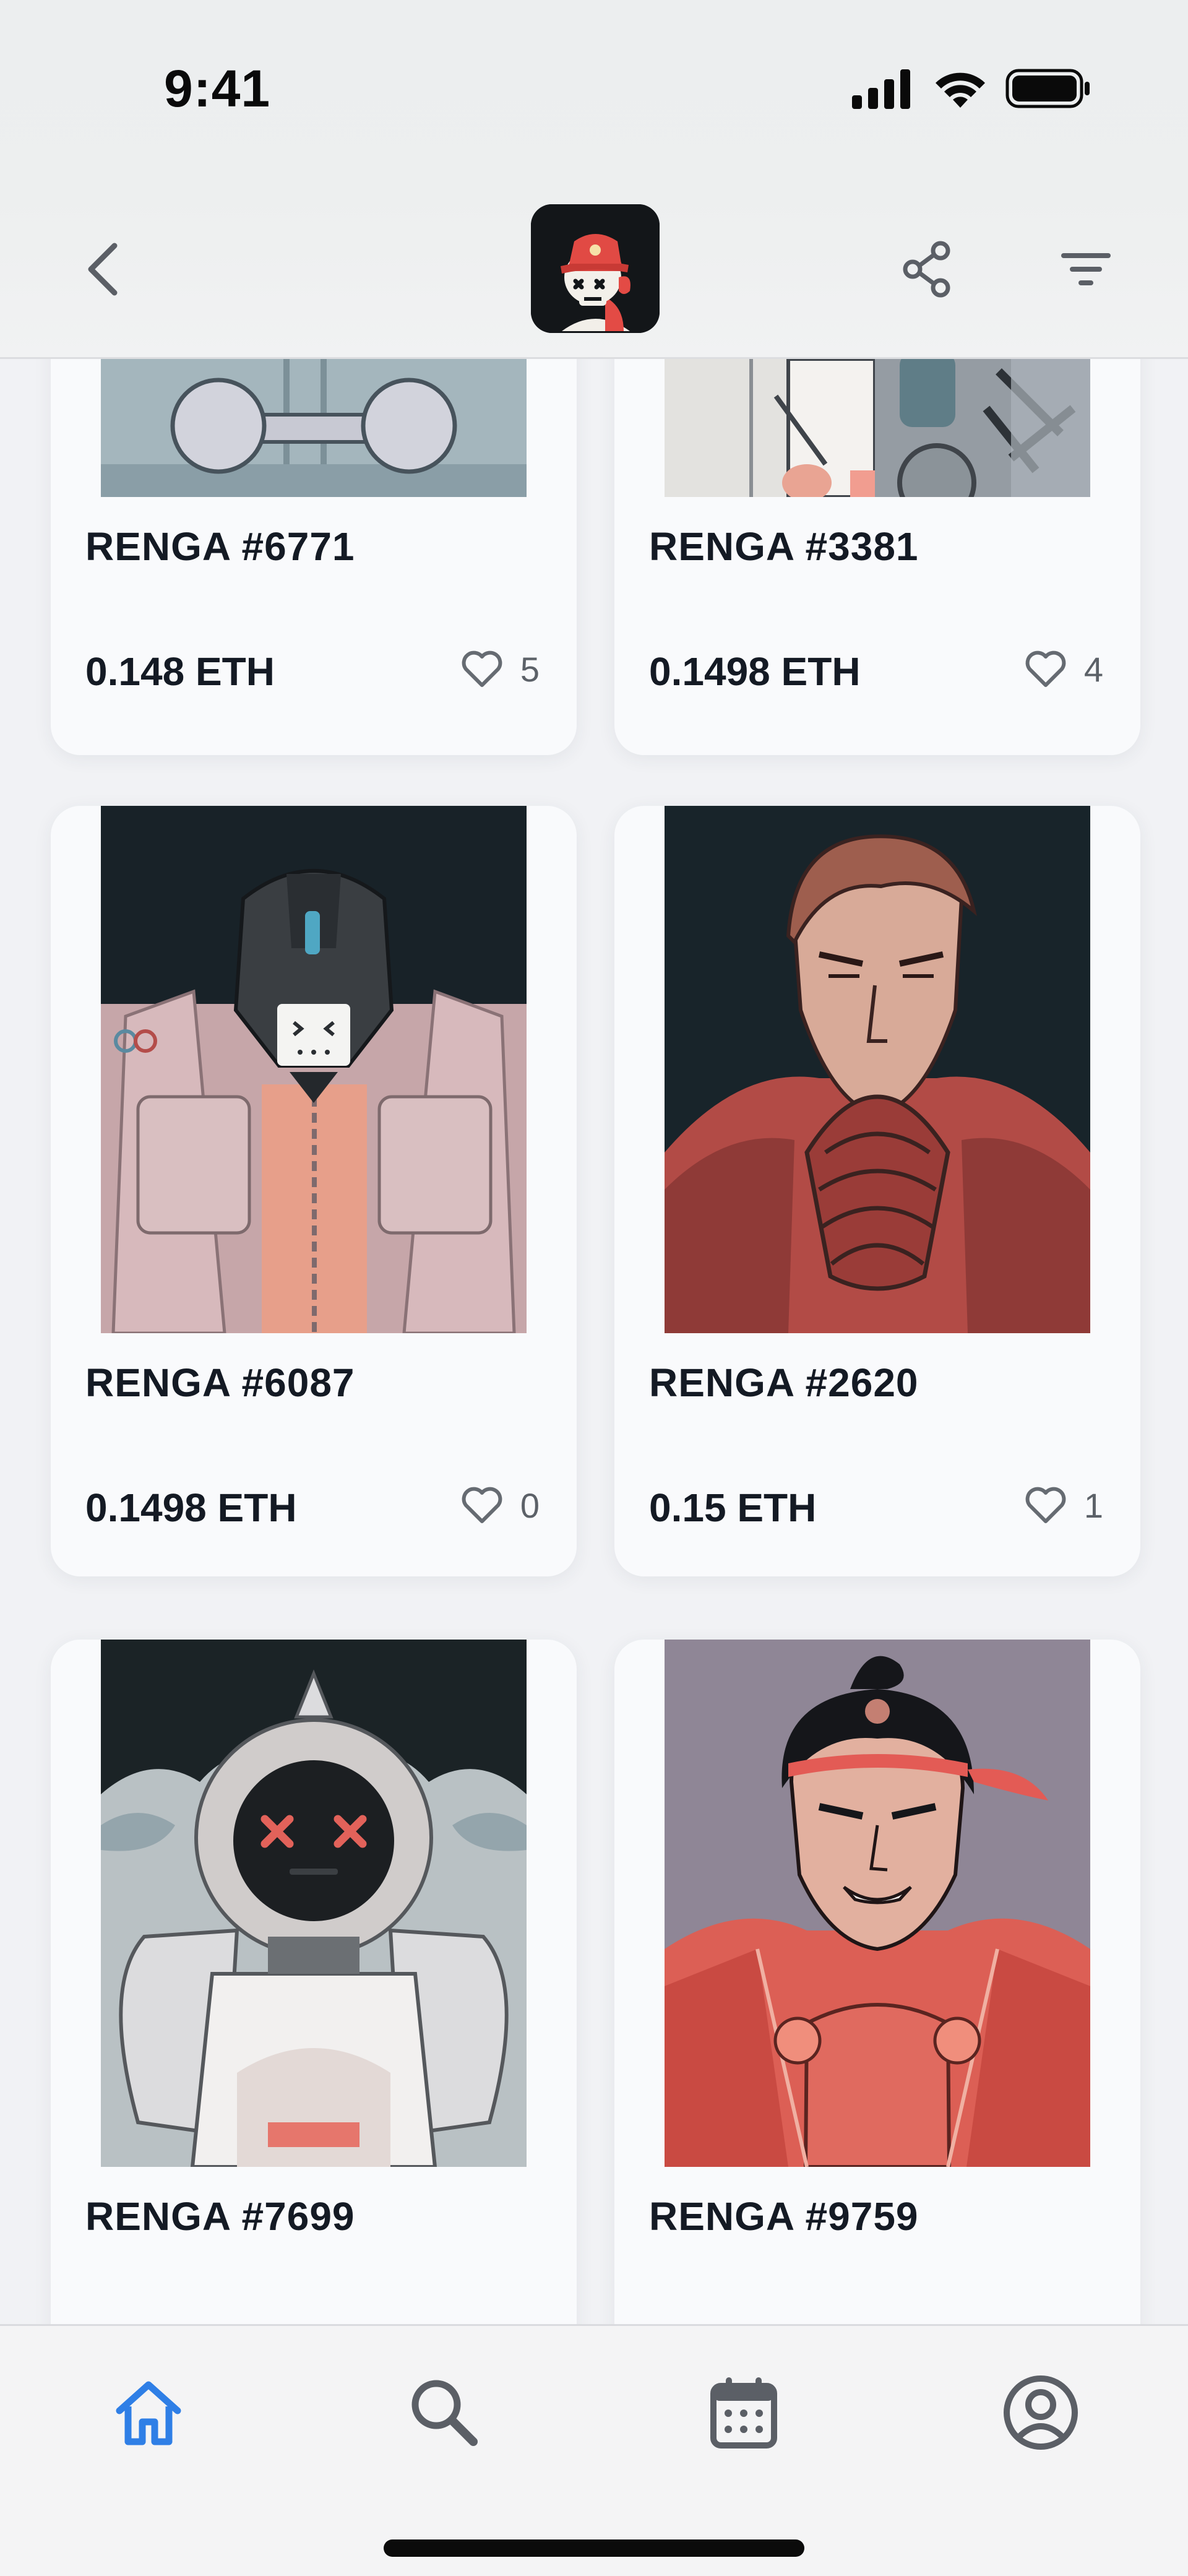  Describe the element at coordinates (594, 2548) in the screenshot. I see `home-indicator` at that location.